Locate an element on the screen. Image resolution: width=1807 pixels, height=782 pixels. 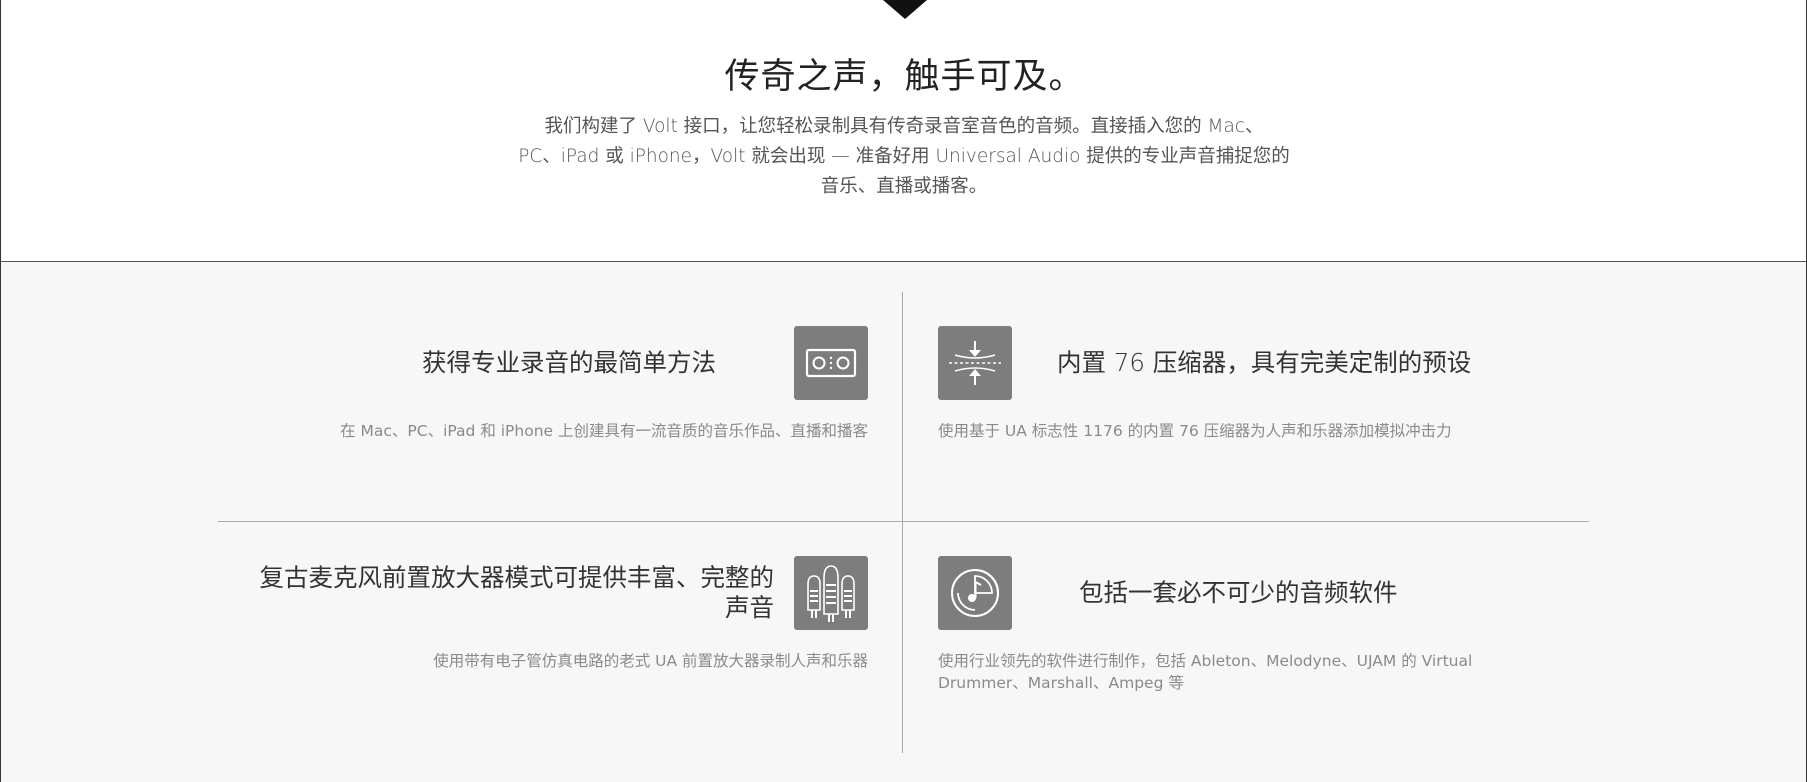
feature-description-line: Drummer、Marshall、Ampeg 等 is located at coordinates (1061, 683).